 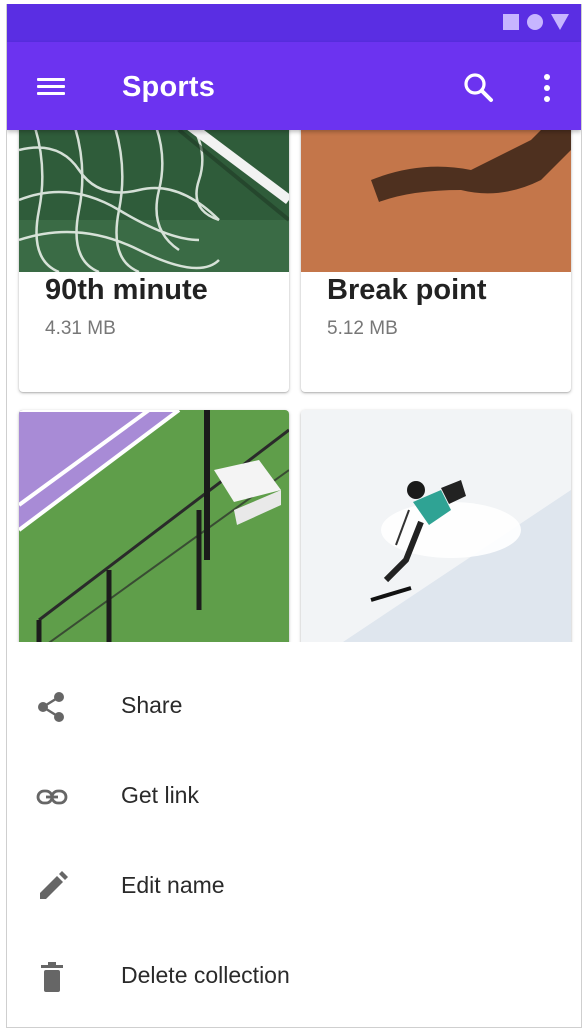 I want to click on edit-name-menu-item: Edit name, so click(x=294, y=885).